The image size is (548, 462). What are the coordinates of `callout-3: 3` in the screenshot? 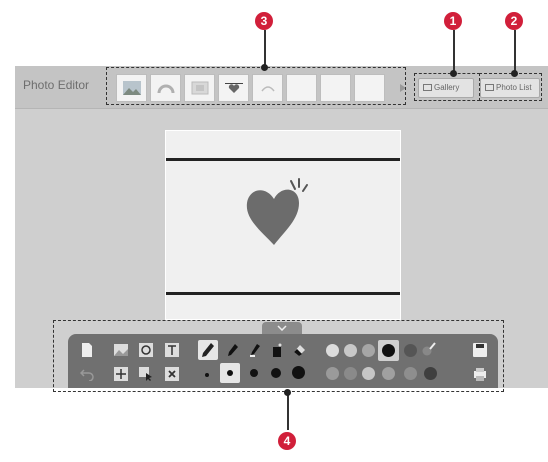 It's located at (264, 21).